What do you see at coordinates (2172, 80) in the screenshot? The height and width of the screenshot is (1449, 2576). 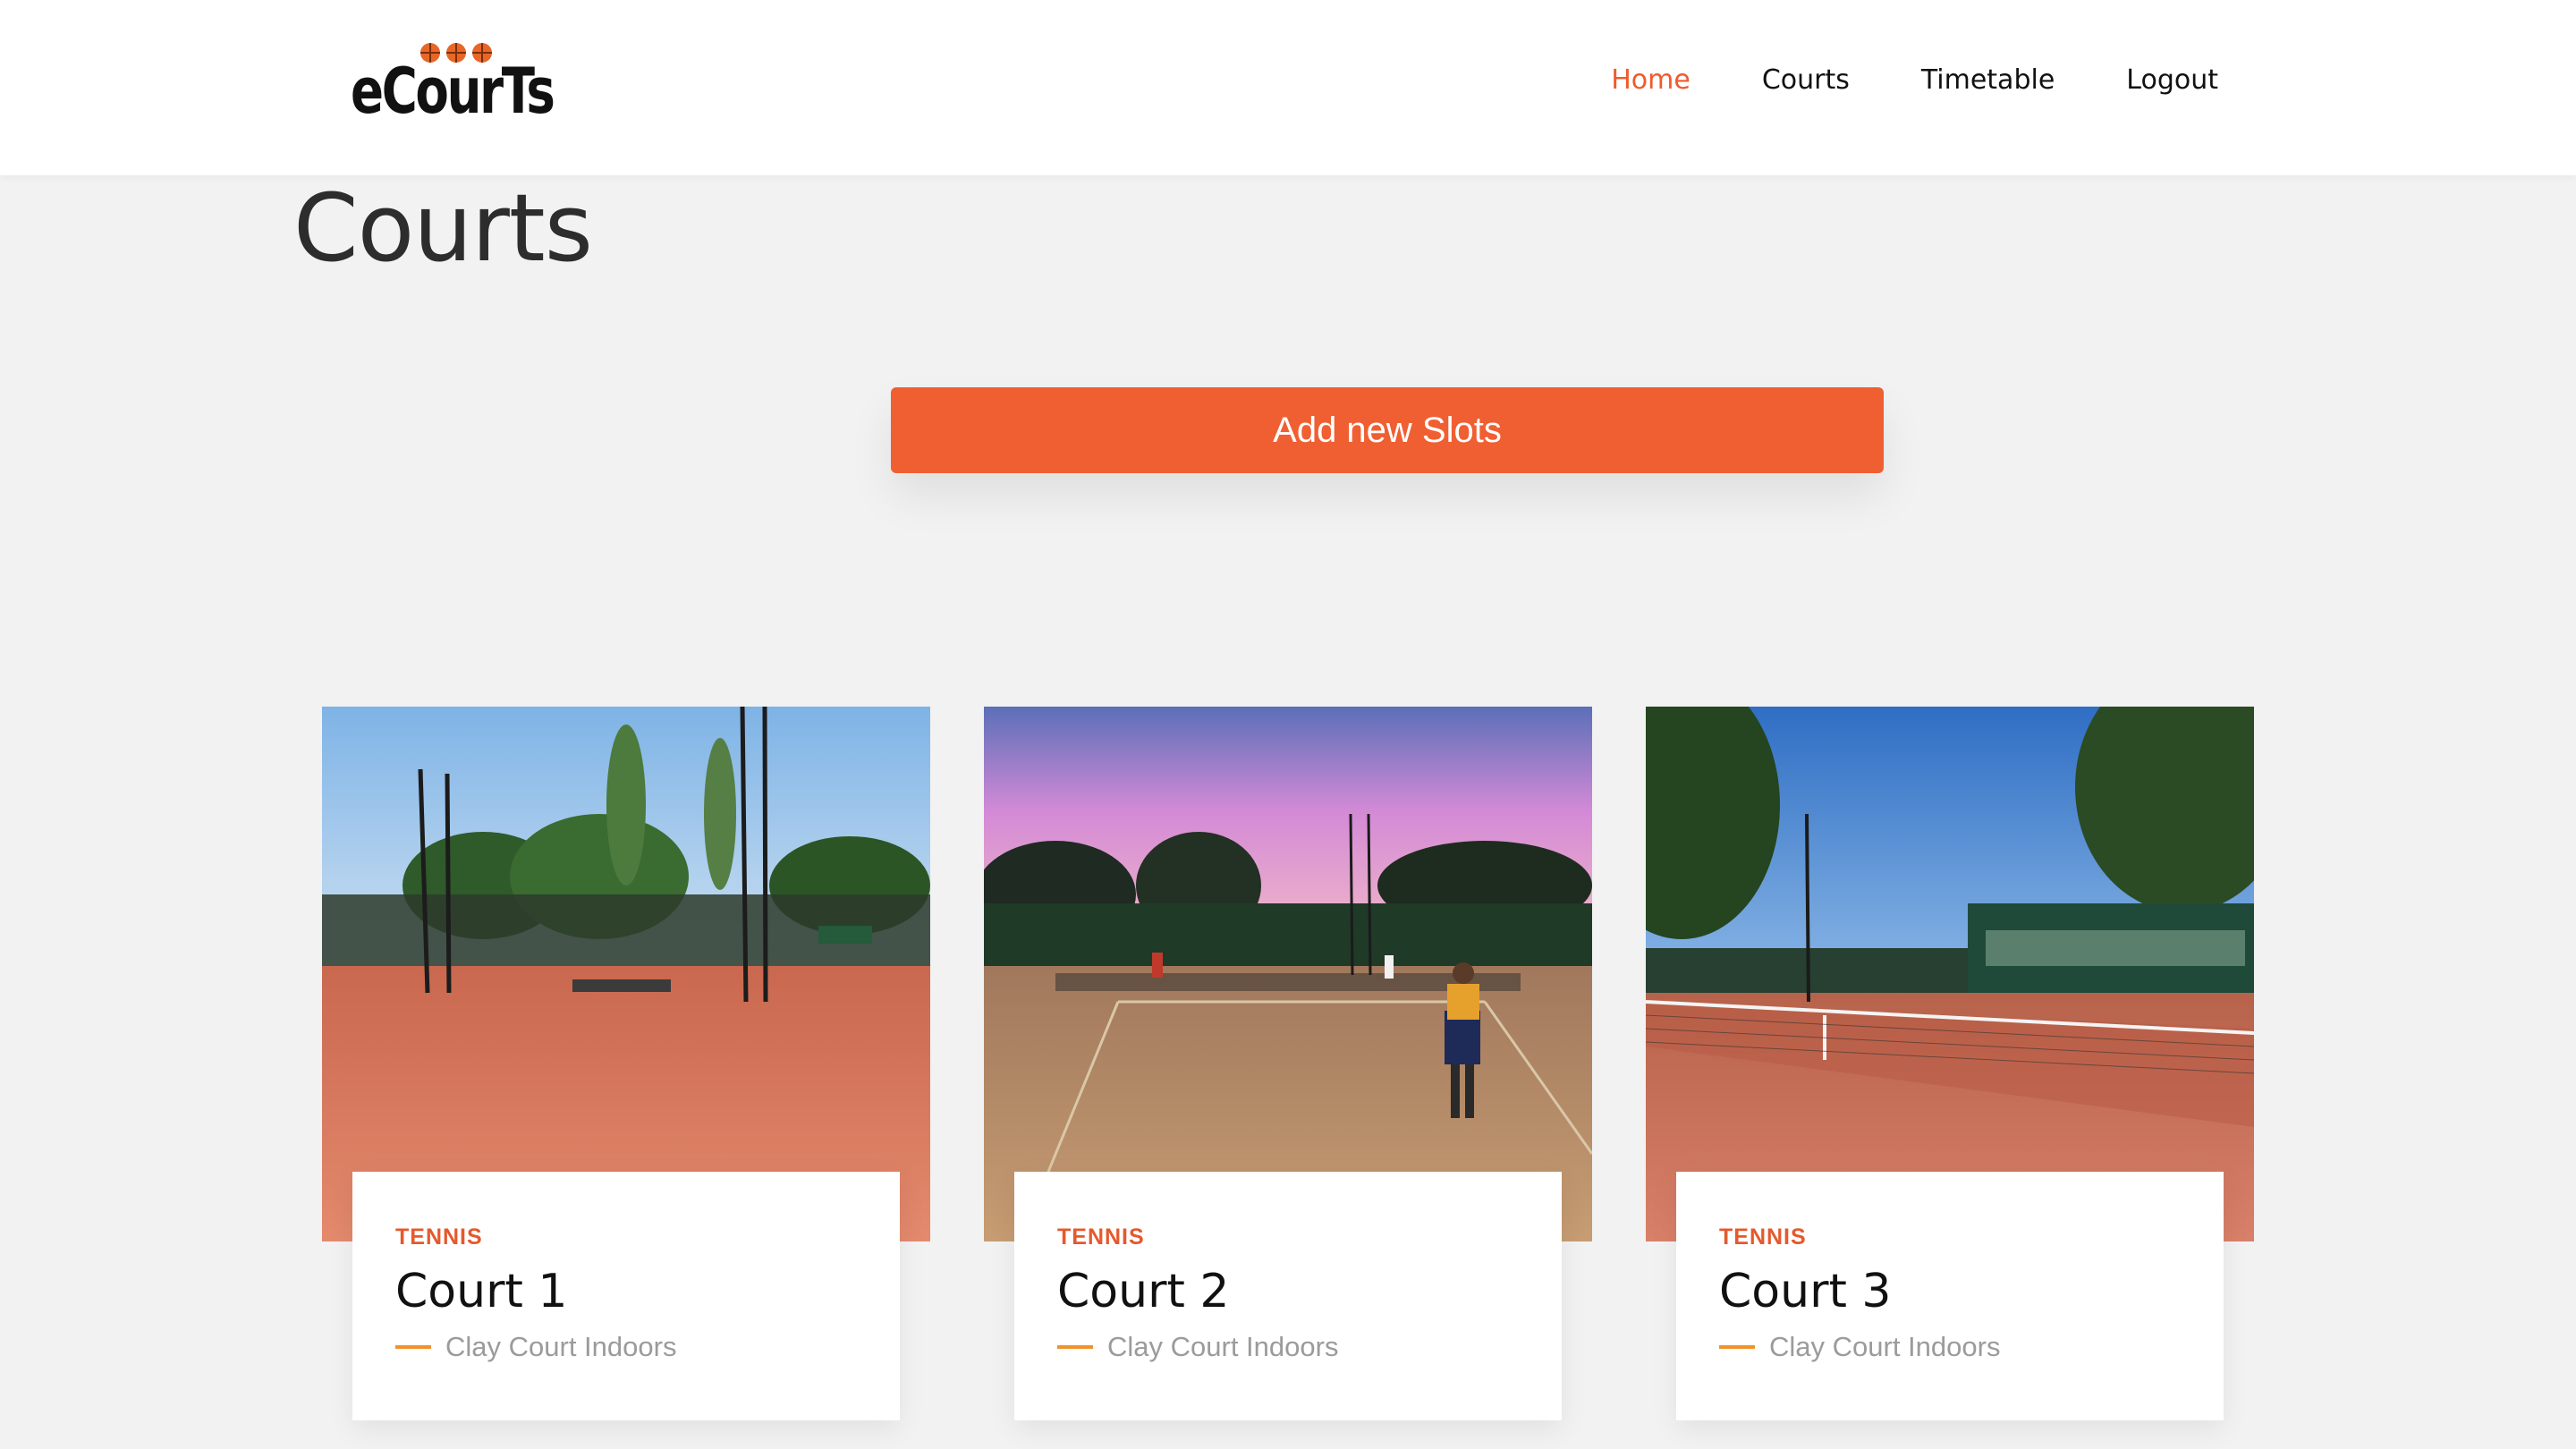 I see `nav-item-logout: Logout` at bounding box center [2172, 80].